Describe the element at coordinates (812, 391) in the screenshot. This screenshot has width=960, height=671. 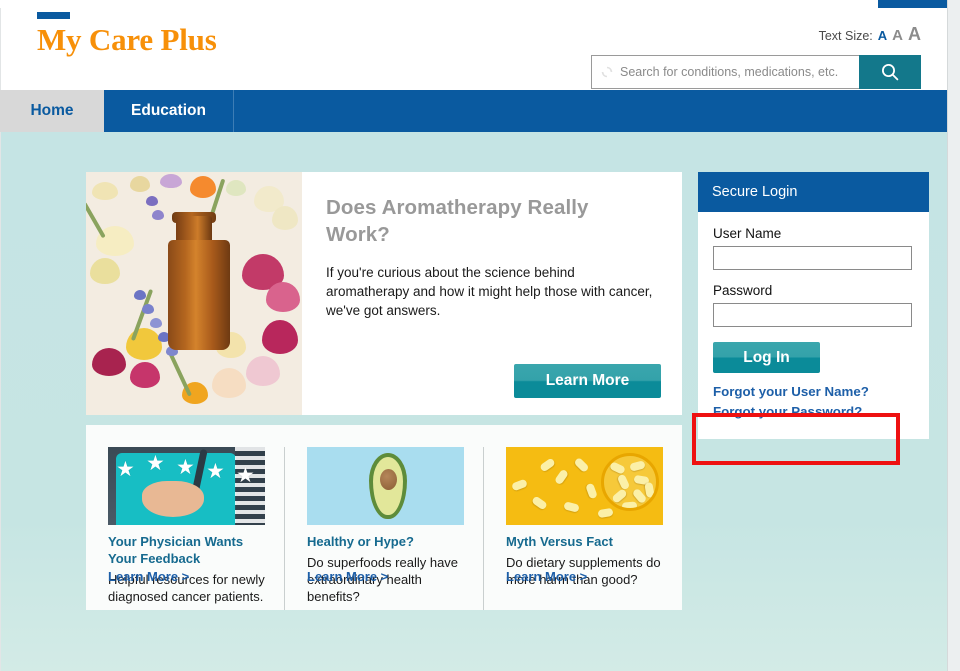
I see `forgot-username-link: Forgot your User Name?` at that location.